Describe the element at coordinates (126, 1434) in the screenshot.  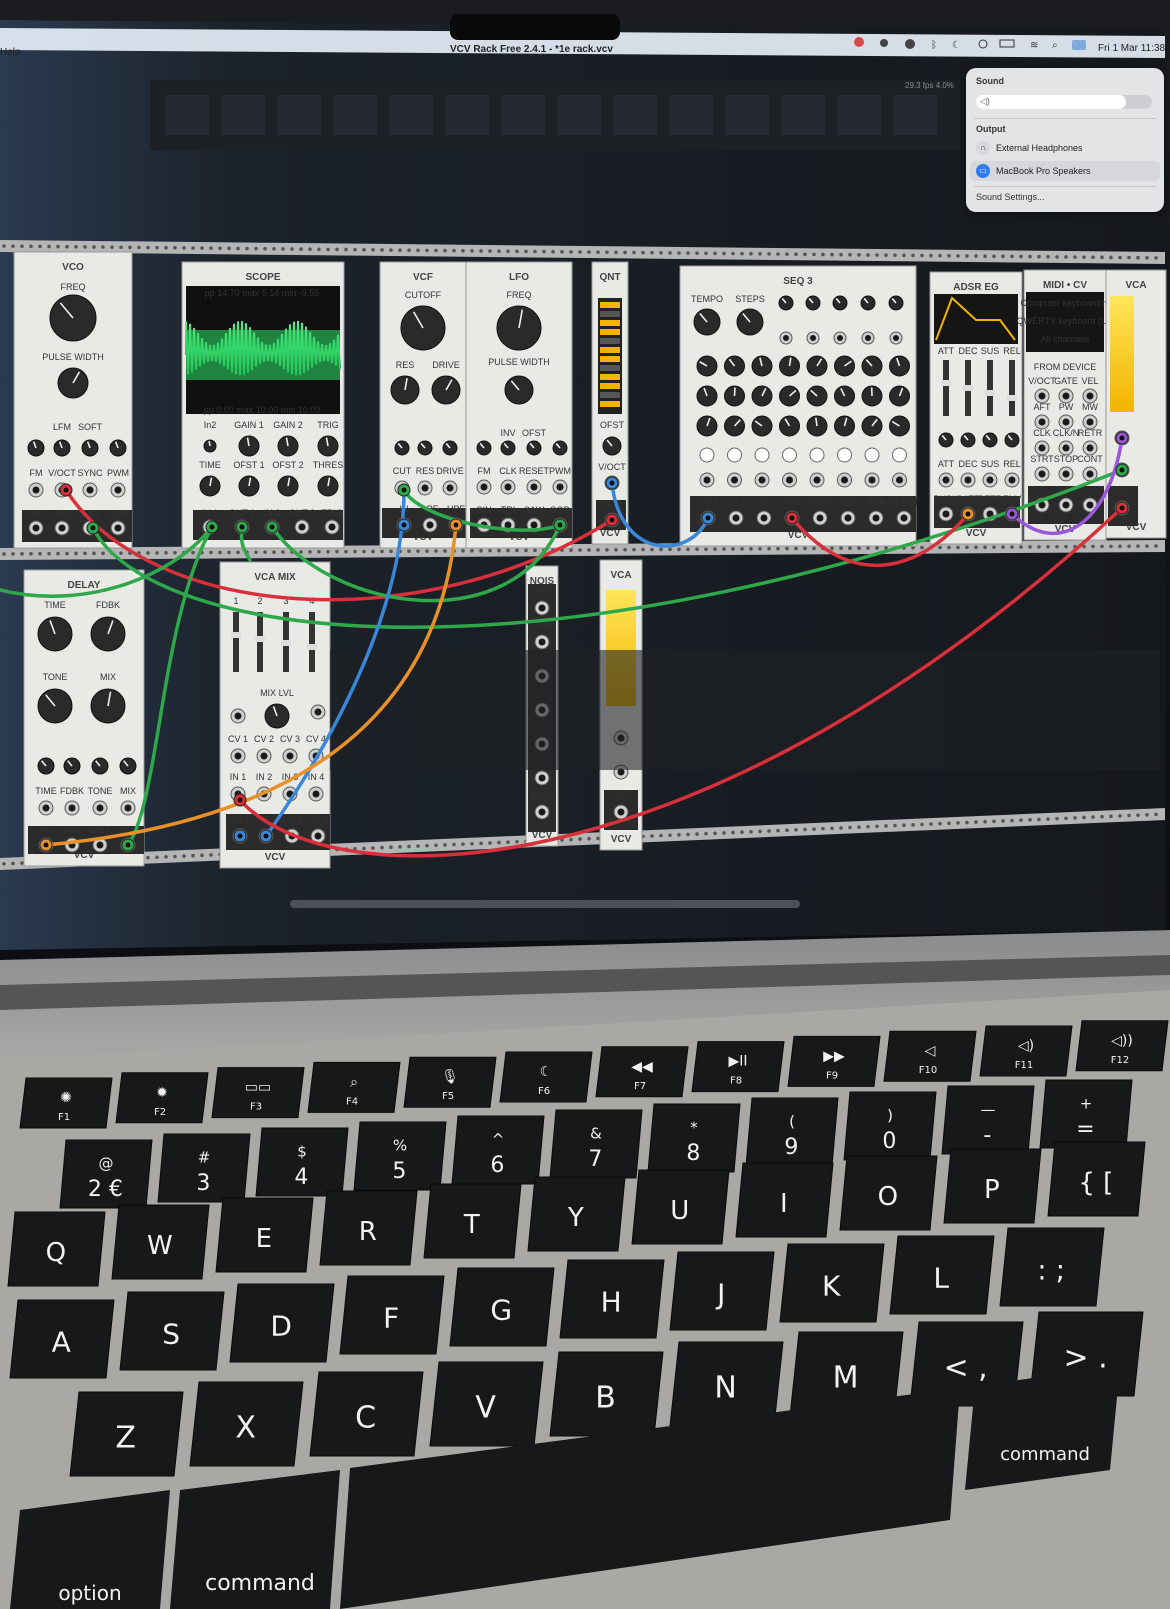
I see `key-letter-z: Z` at that location.